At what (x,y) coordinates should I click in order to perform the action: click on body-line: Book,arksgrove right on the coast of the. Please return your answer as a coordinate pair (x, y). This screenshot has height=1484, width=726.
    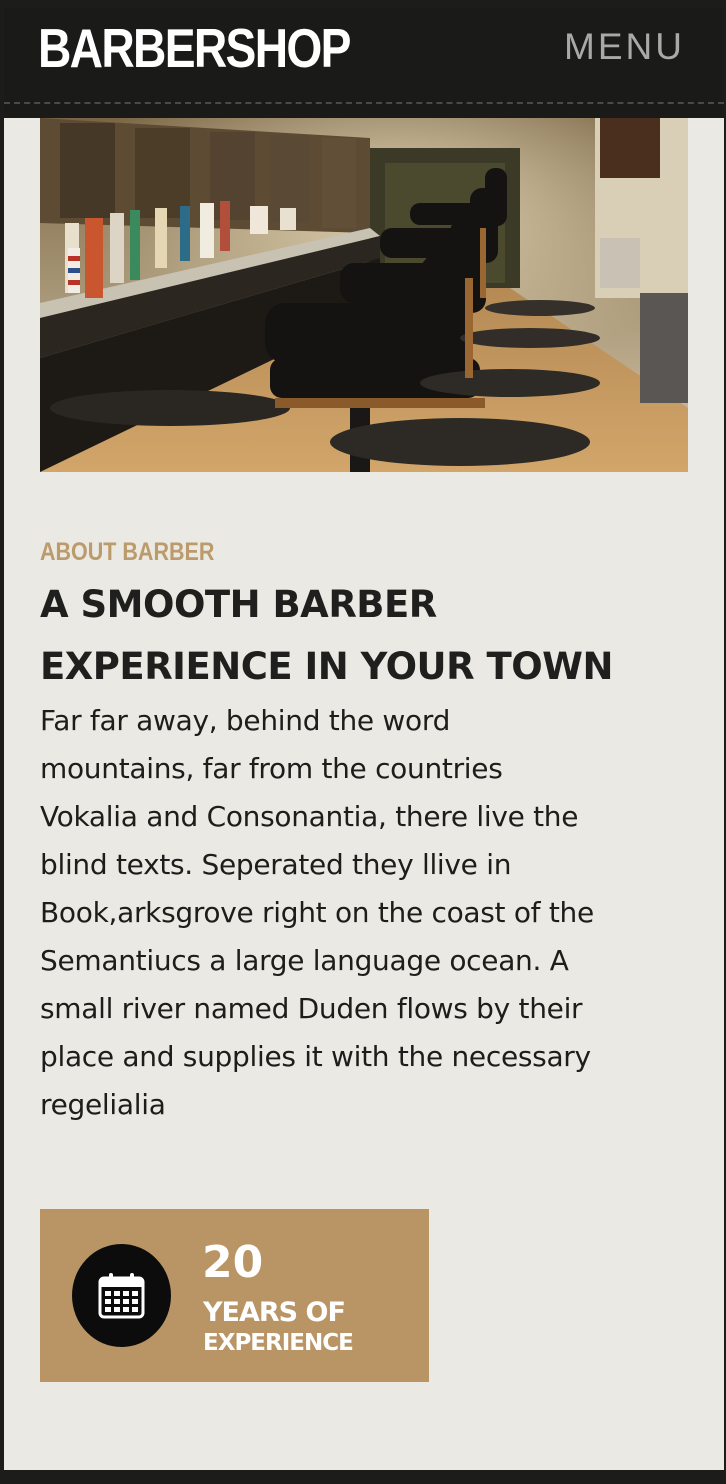
    Looking at the image, I should click on (317, 912).